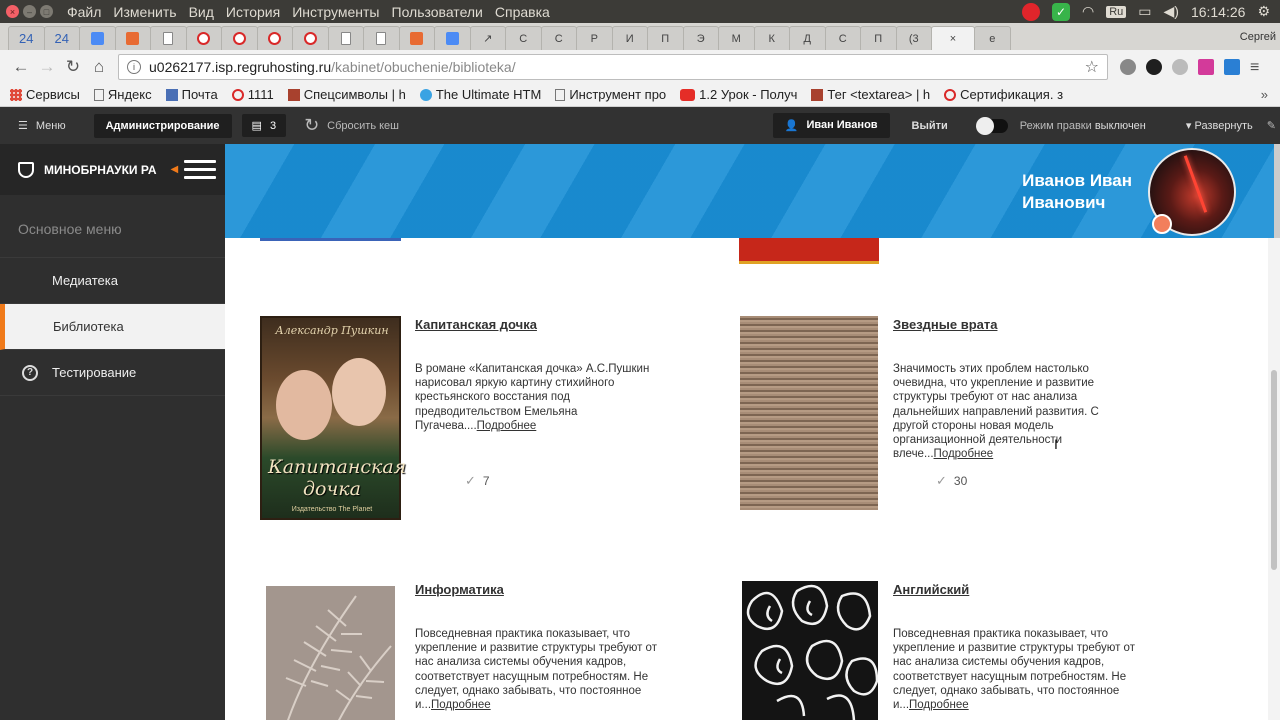 The height and width of the screenshot is (720, 1280). Describe the element at coordinates (1219, 125) in the screenshot. I see `expand-button: ▾ Развернуть` at that location.